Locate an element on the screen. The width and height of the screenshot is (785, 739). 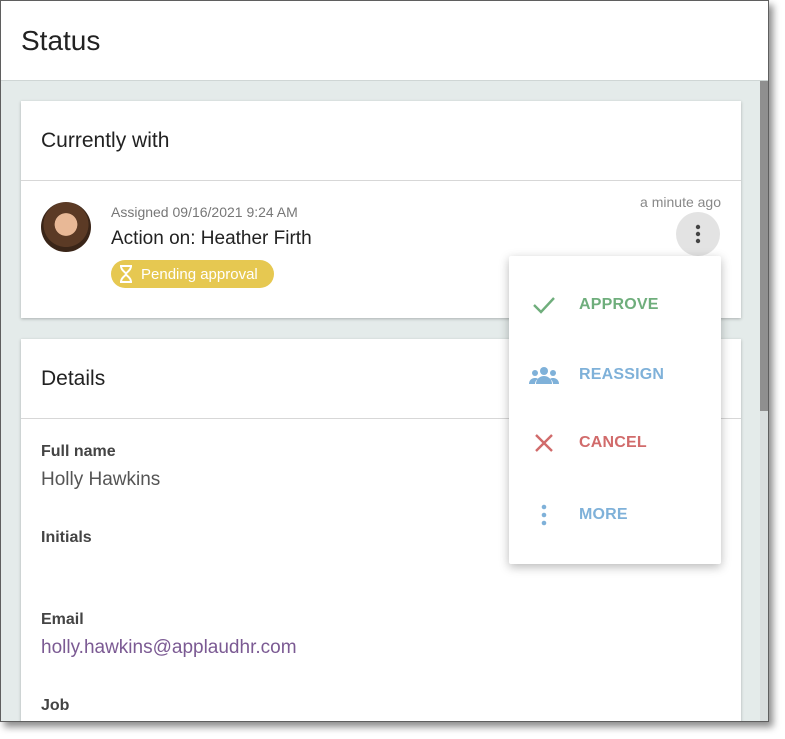
full-name-label: Full name is located at coordinates (78, 451).